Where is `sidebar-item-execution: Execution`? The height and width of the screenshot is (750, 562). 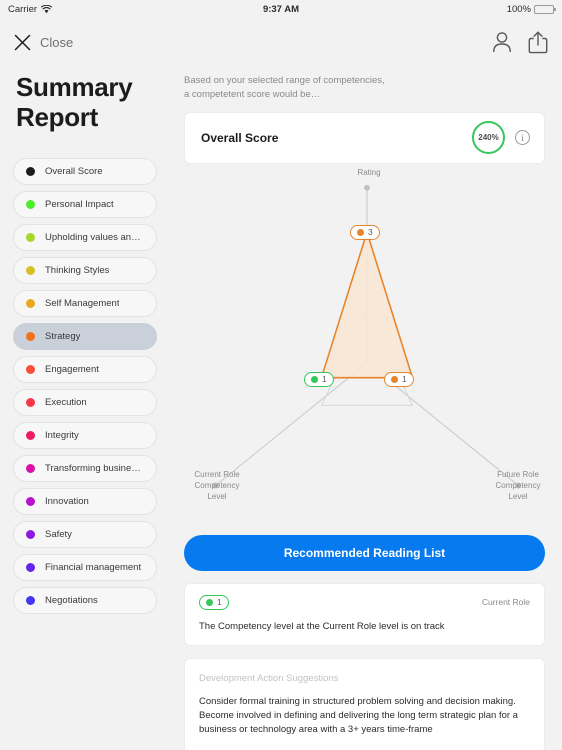 sidebar-item-execution: Execution is located at coordinates (85, 403).